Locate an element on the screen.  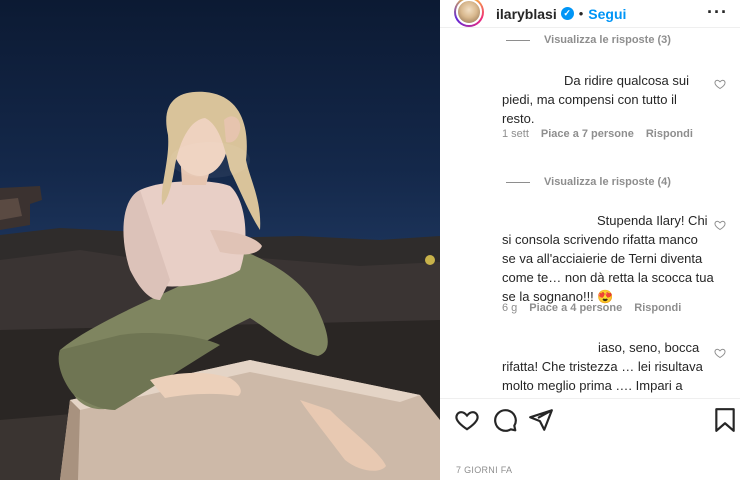
comment-text-line: iaso, seno, bocca is located at coordinates (649, 347).